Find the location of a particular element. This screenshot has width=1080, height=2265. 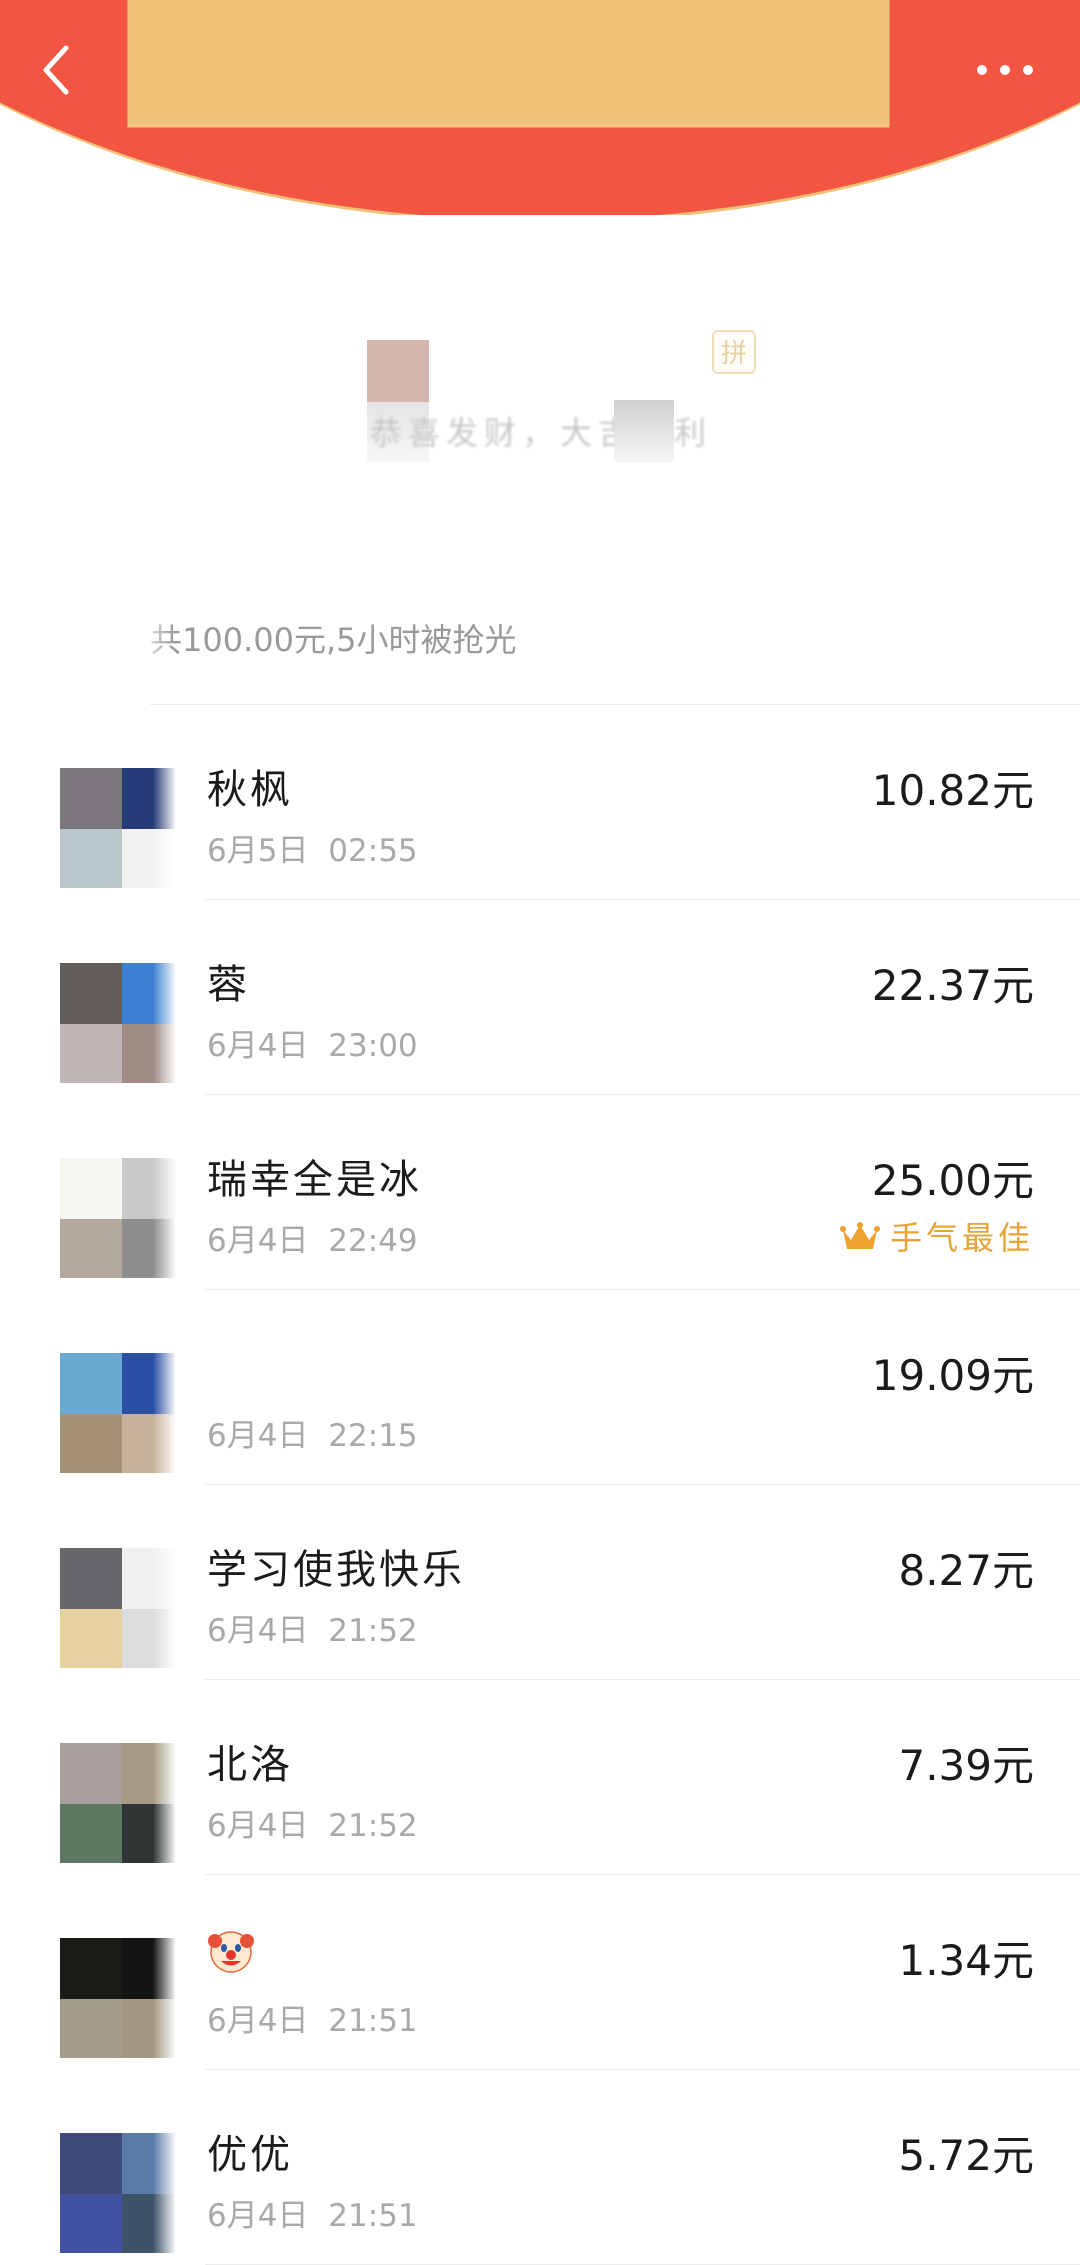

more-horizontal-icon is located at coordinates (1005, 70).